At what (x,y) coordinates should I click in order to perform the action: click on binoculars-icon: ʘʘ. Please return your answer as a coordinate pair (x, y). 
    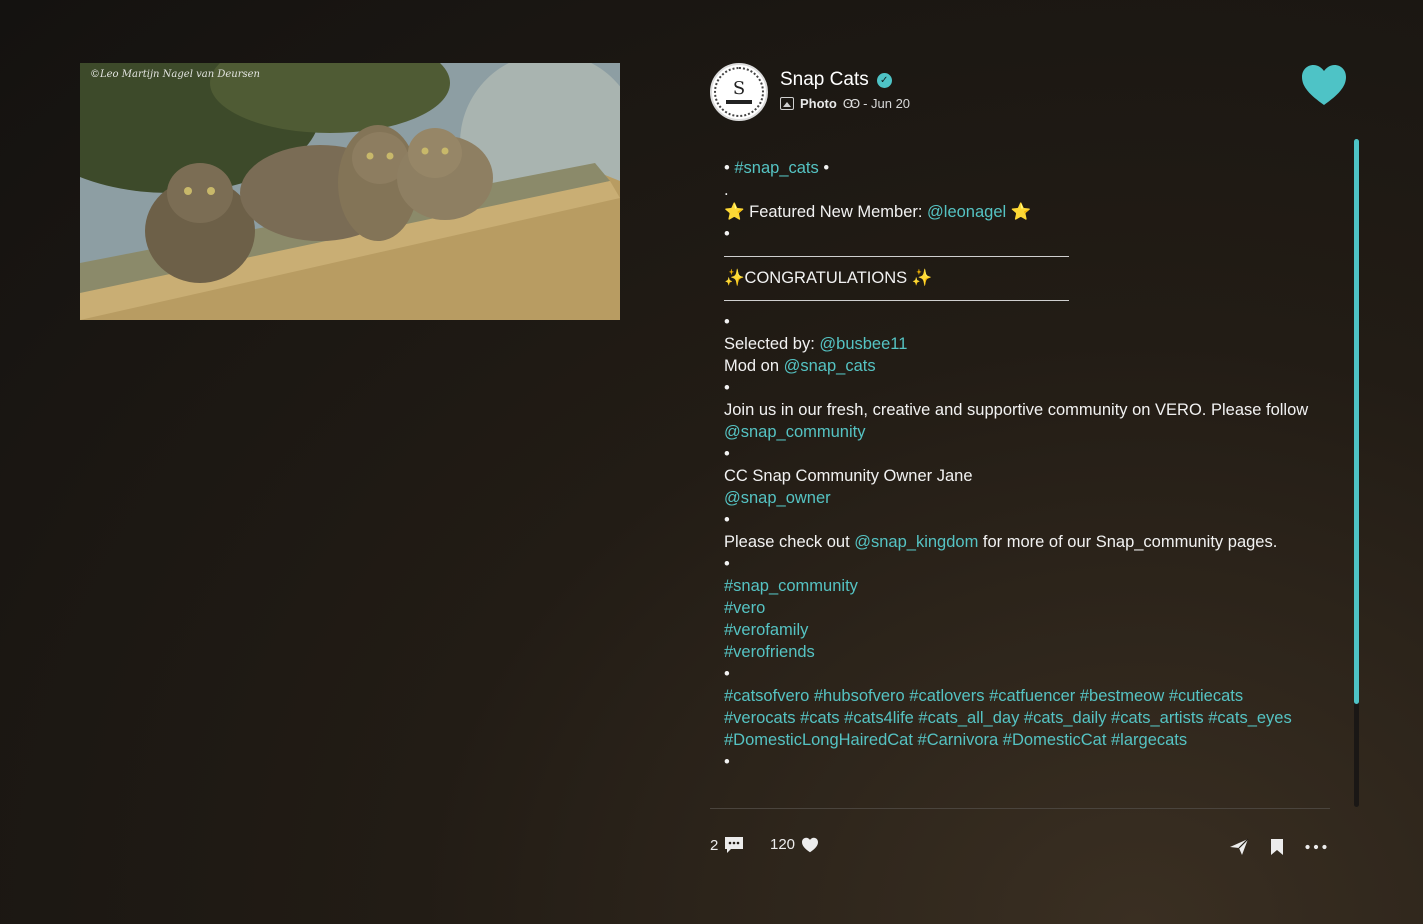
    Looking at the image, I should click on (851, 103).